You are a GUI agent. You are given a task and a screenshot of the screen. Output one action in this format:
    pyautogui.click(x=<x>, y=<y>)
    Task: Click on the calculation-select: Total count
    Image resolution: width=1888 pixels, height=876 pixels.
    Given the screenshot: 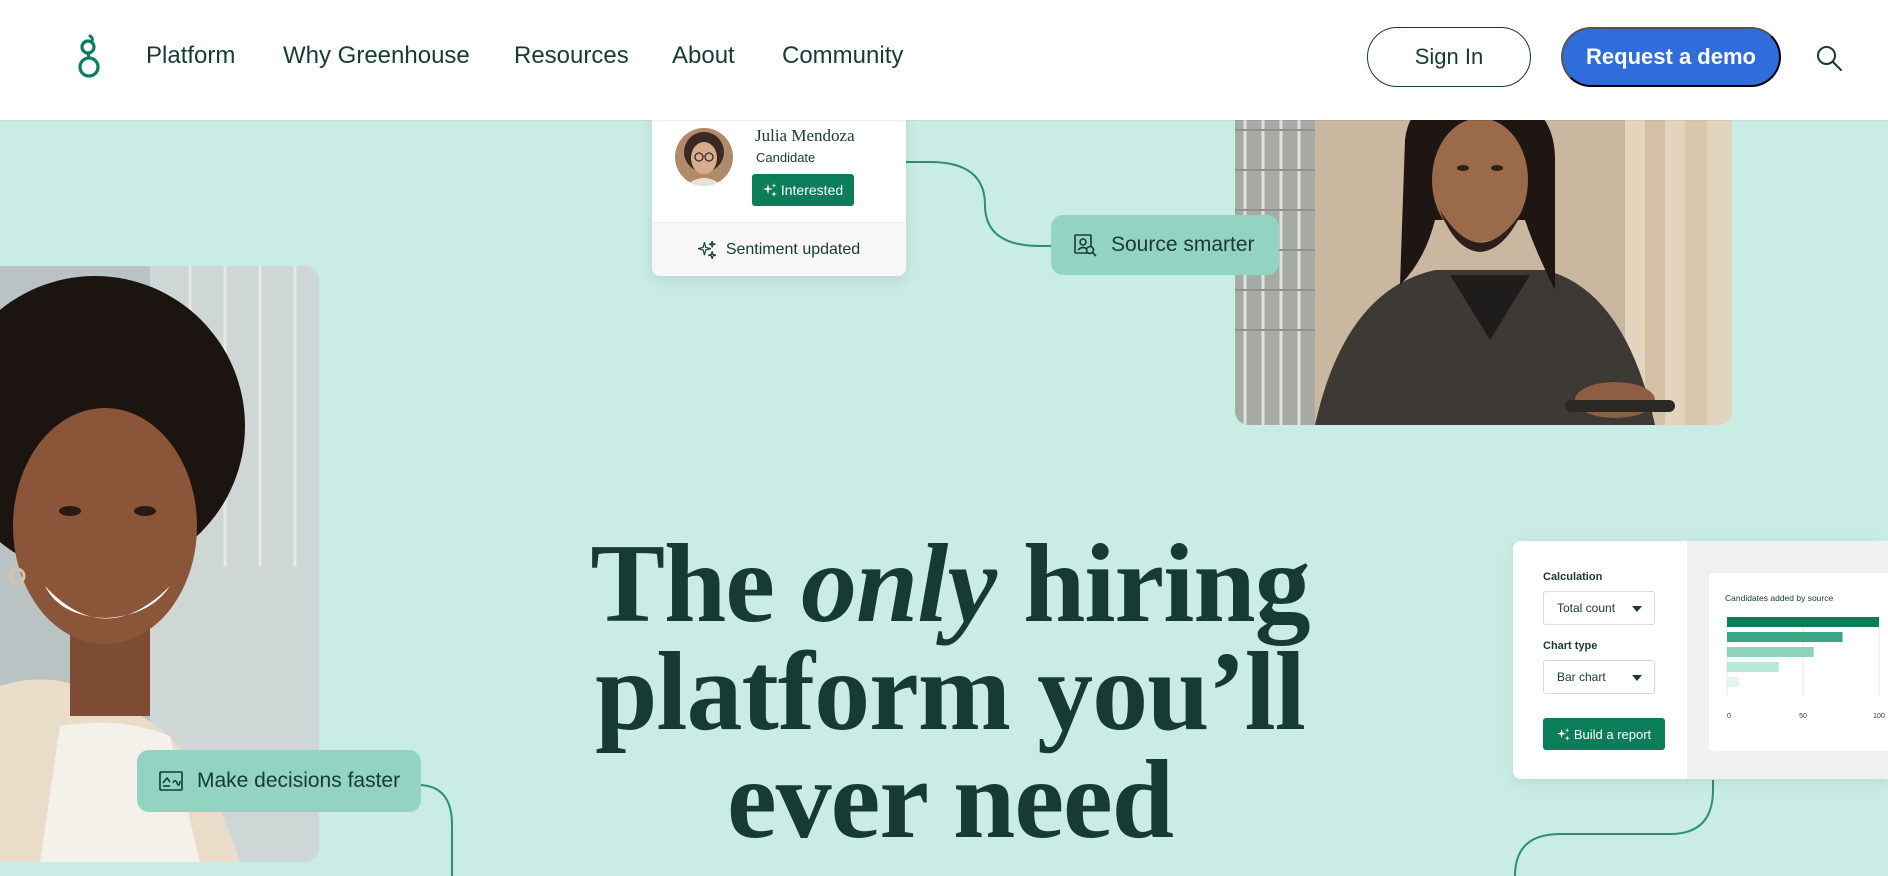 What is the action you would take?
    pyautogui.click(x=1599, y=608)
    